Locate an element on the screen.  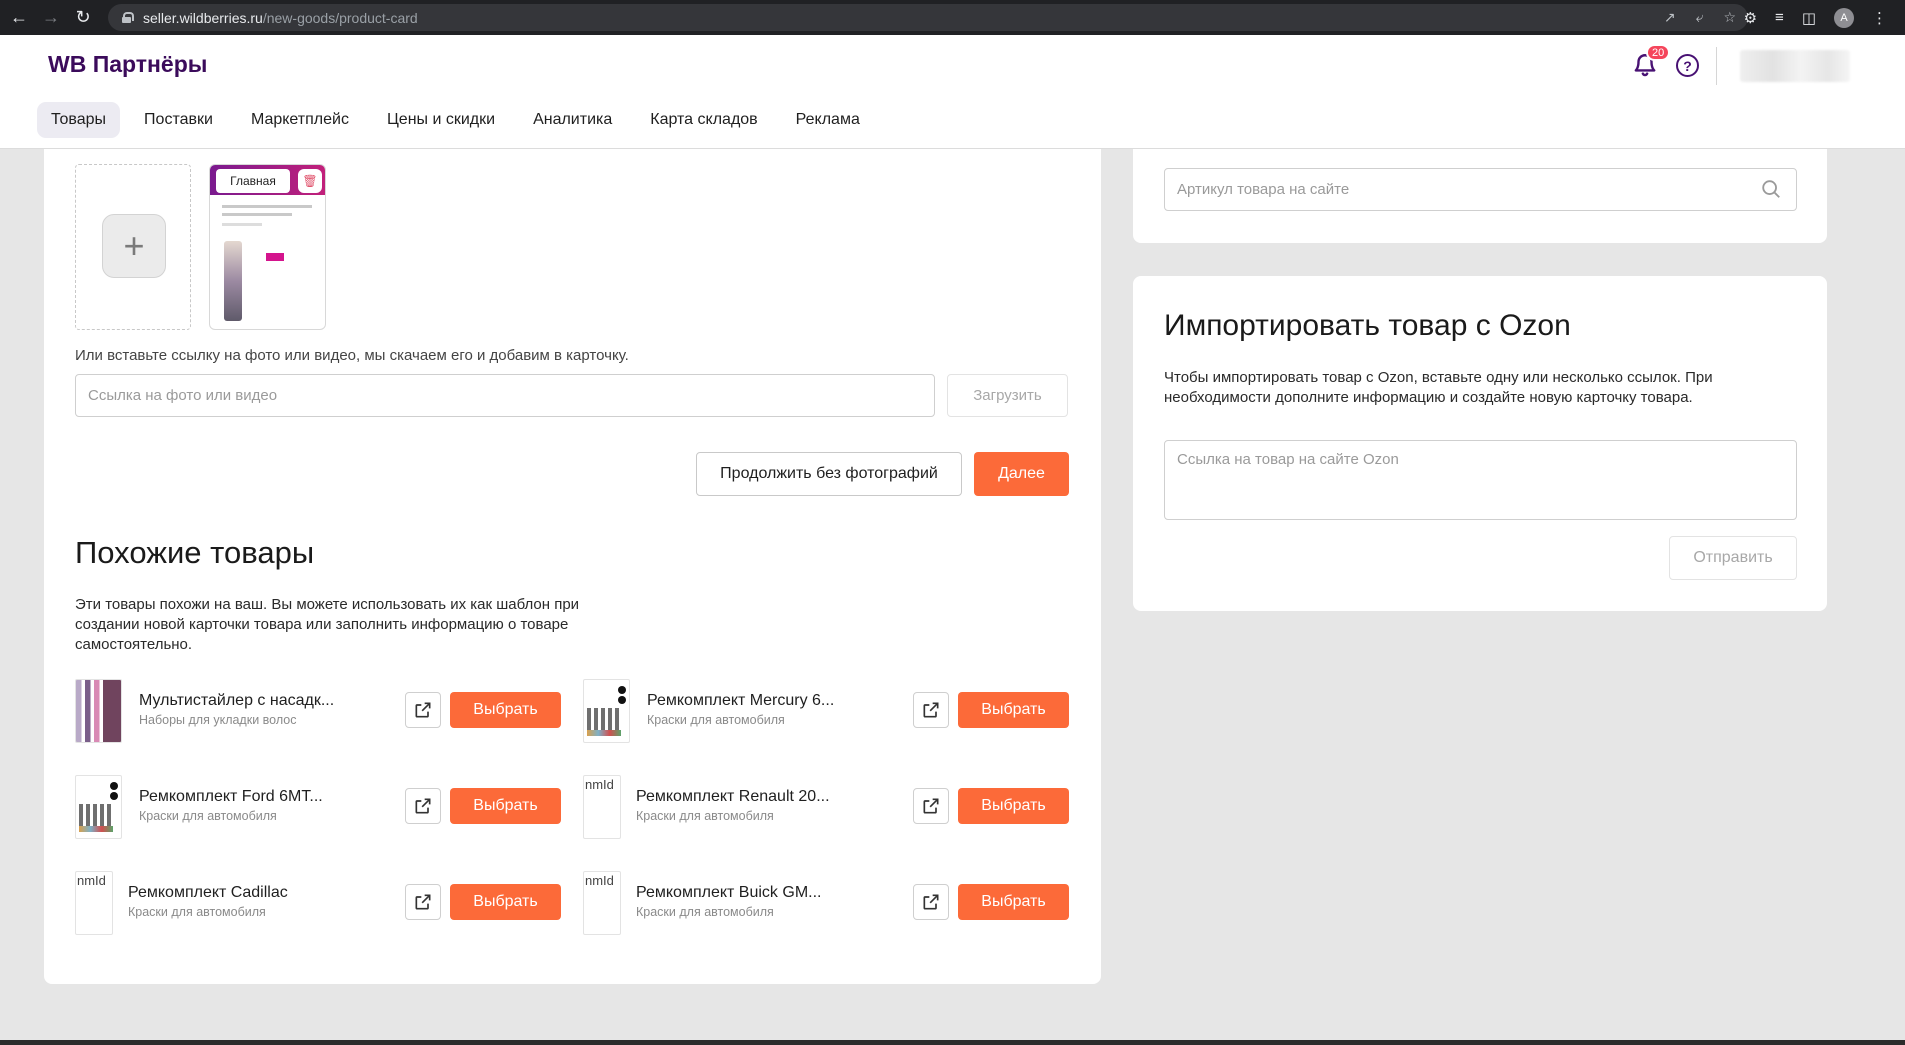
main-photo-label: Главная is located at coordinates (253, 181).